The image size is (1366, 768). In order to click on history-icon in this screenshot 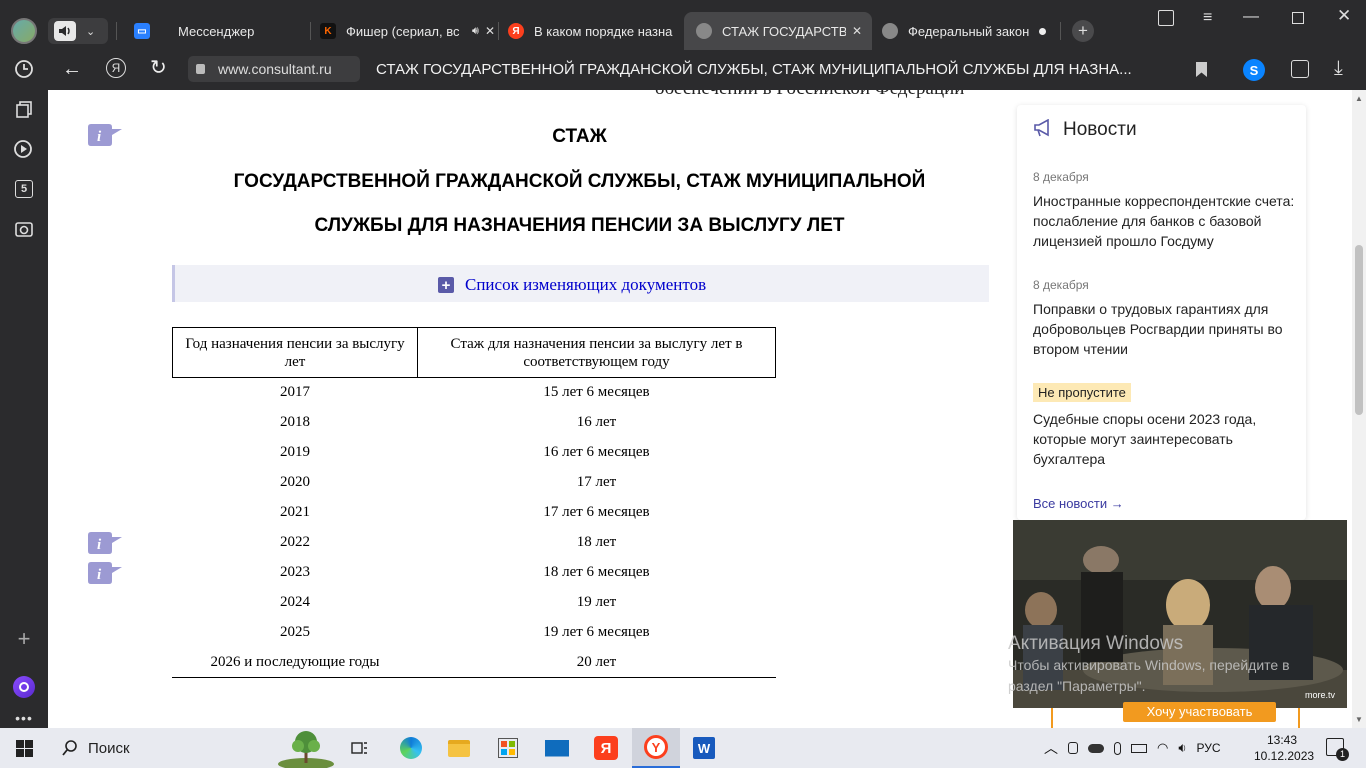, I will do `click(24, 69)`.